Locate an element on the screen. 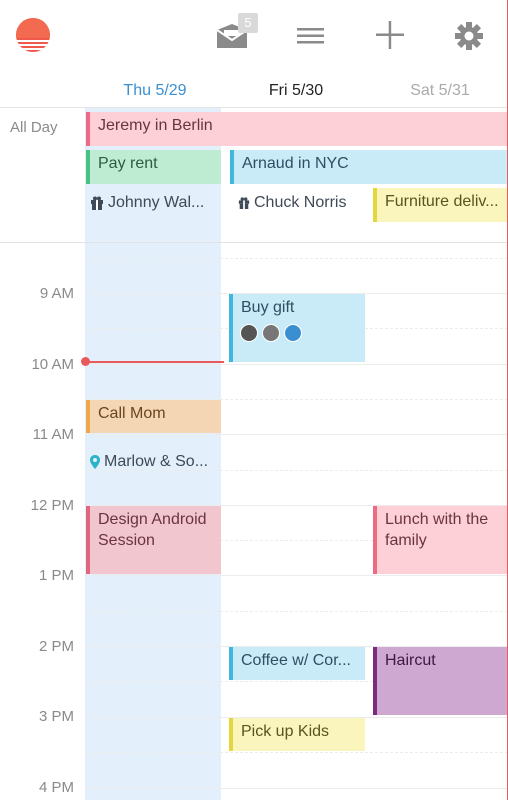 The width and height of the screenshot is (508, 800). event-arnaud-in-nyc: Arnaud in NYC is located at coordinates (369, 167).